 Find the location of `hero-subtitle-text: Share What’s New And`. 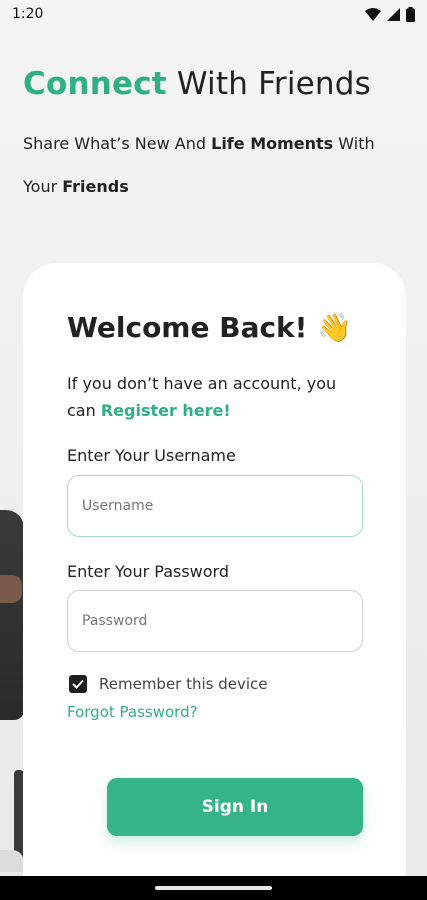

hero-subtitle-text: Share What’s New And is located at coordinates (117, 143).